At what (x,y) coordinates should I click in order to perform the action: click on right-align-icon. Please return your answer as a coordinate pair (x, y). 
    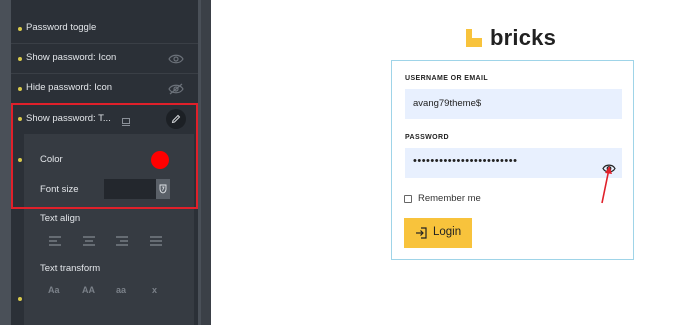
    Looking at the image, I should click on (122, 239).